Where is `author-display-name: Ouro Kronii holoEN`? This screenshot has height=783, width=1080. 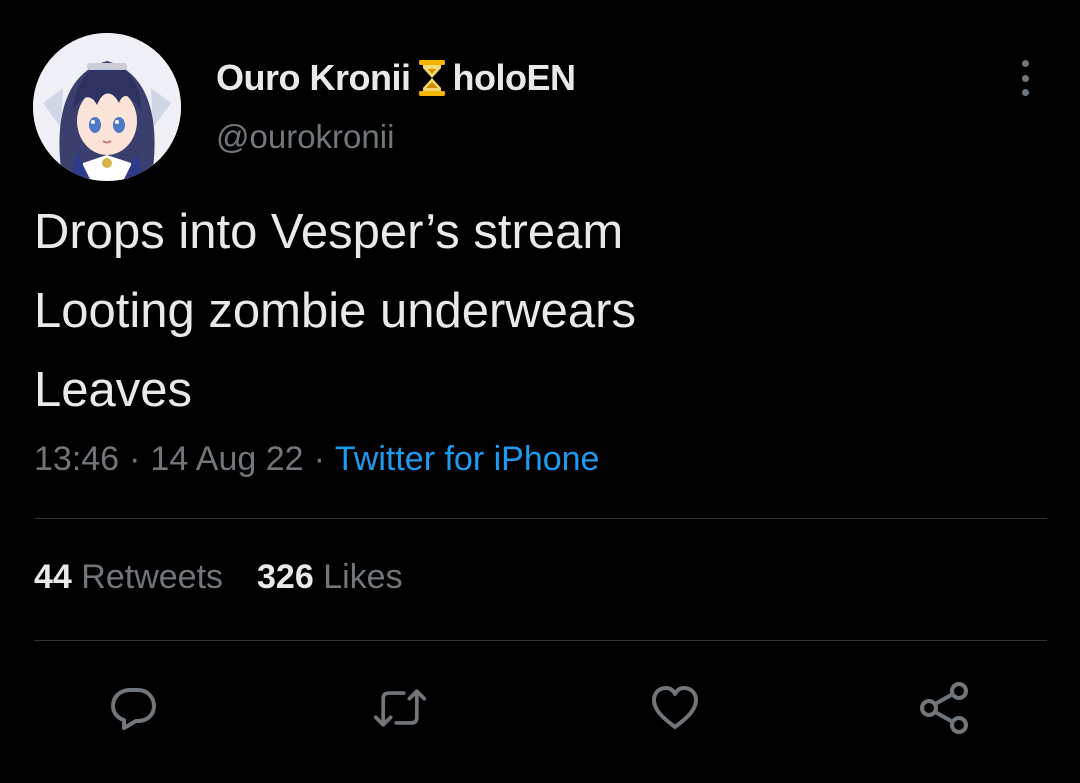 author-display-name: Ouro Kronii holoEN is located at coordinates (396, 78).